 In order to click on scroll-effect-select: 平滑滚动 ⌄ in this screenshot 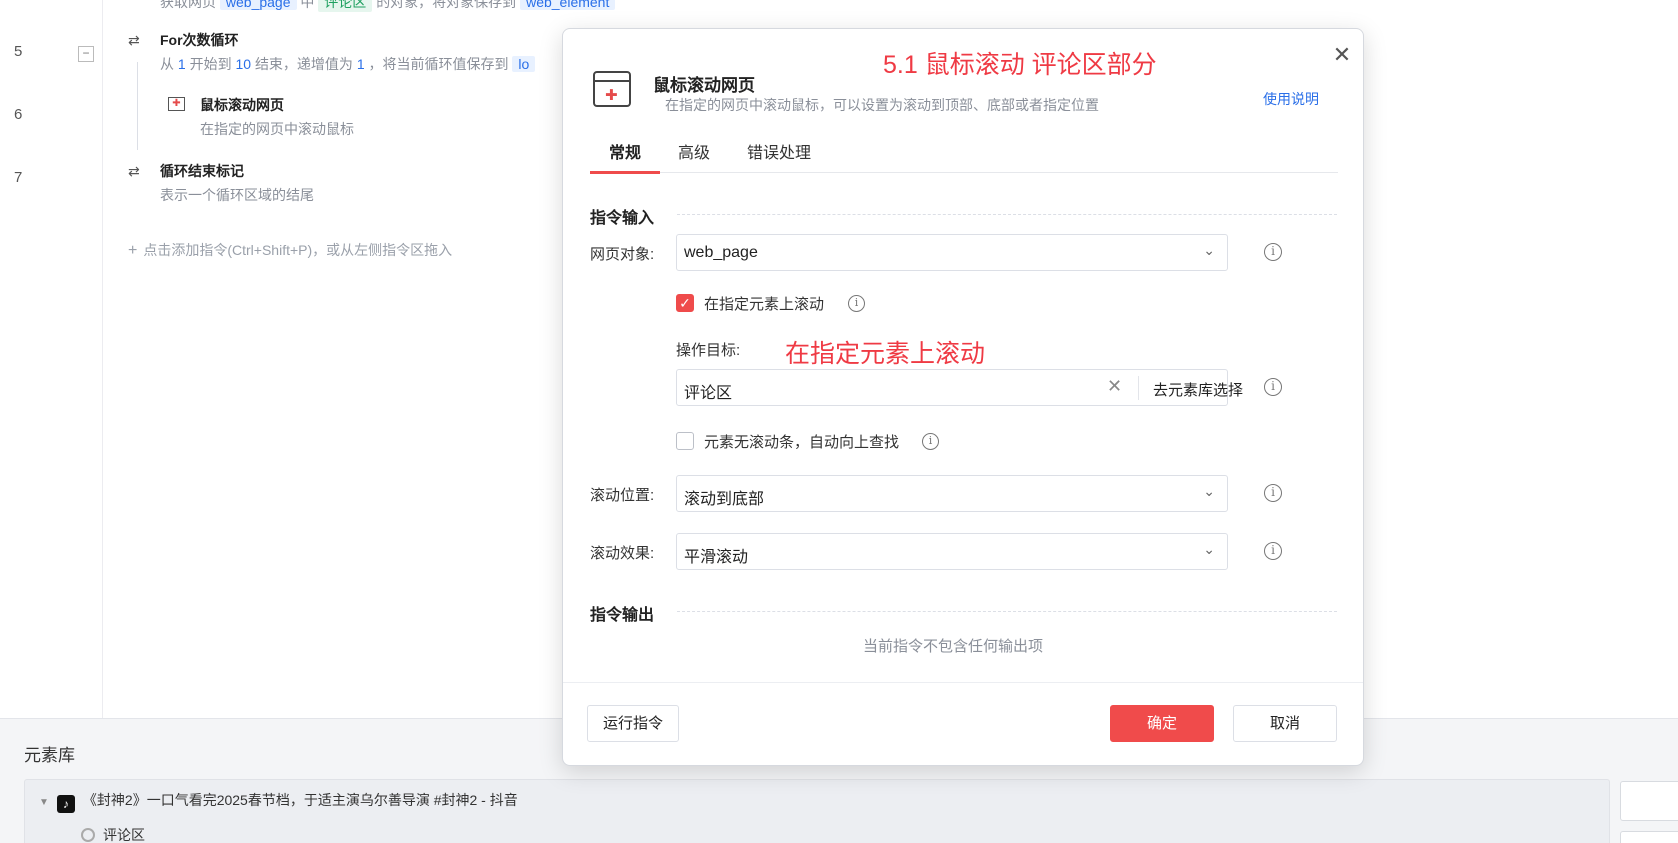, I will do `click(952, 551)`.